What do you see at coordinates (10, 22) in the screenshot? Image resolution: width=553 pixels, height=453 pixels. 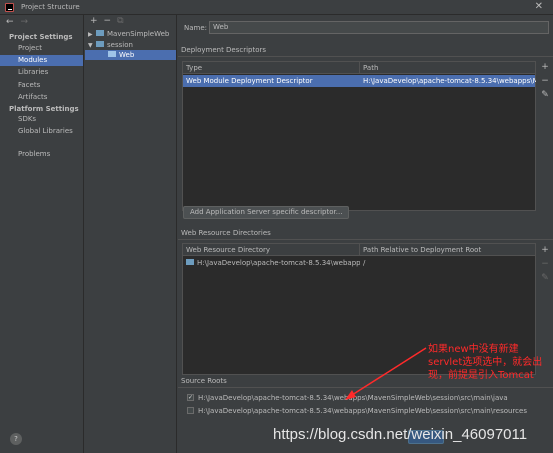 I see `back-arrow-icon: ←` at bounding box center [10, 22].